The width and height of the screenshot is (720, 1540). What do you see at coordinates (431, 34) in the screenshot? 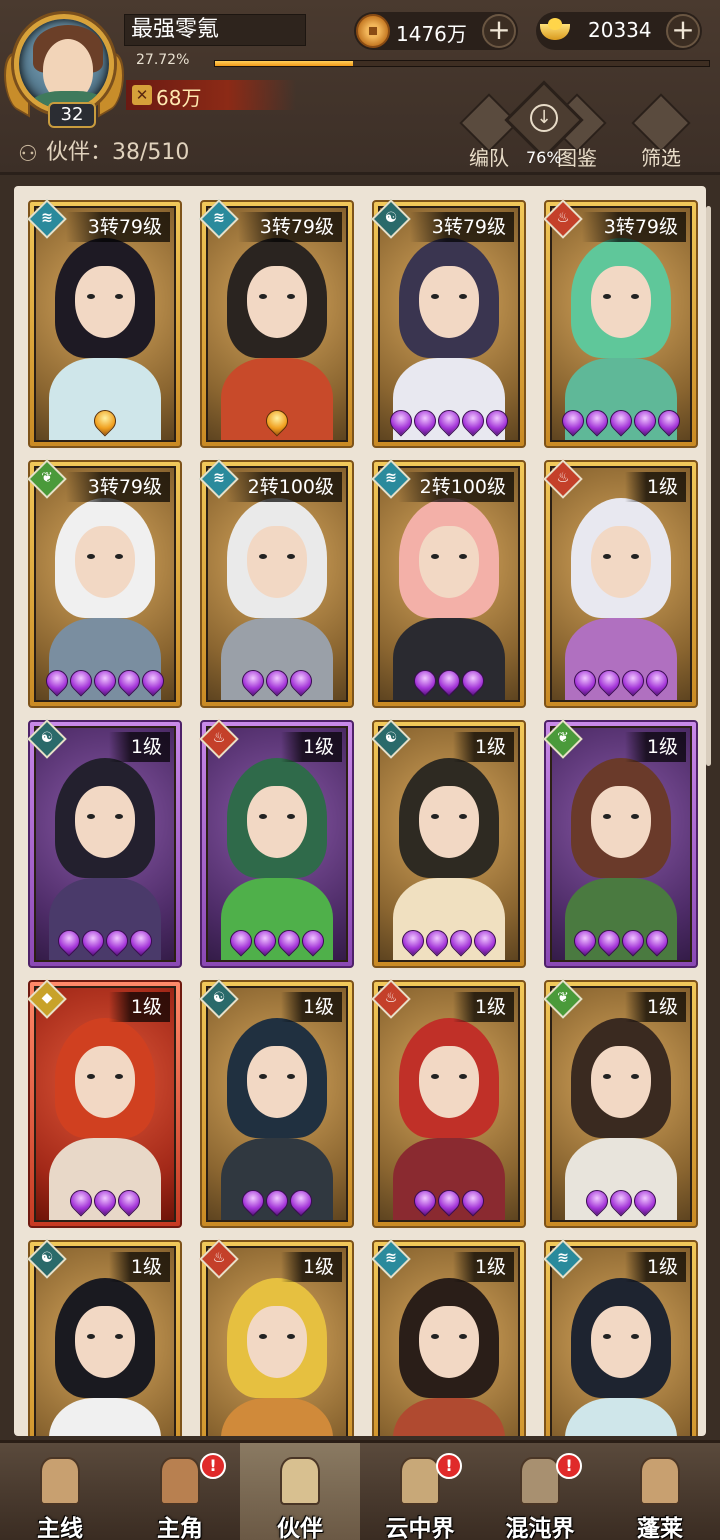
I see `copper-value: 1476万` at bounding box center [431, 34].